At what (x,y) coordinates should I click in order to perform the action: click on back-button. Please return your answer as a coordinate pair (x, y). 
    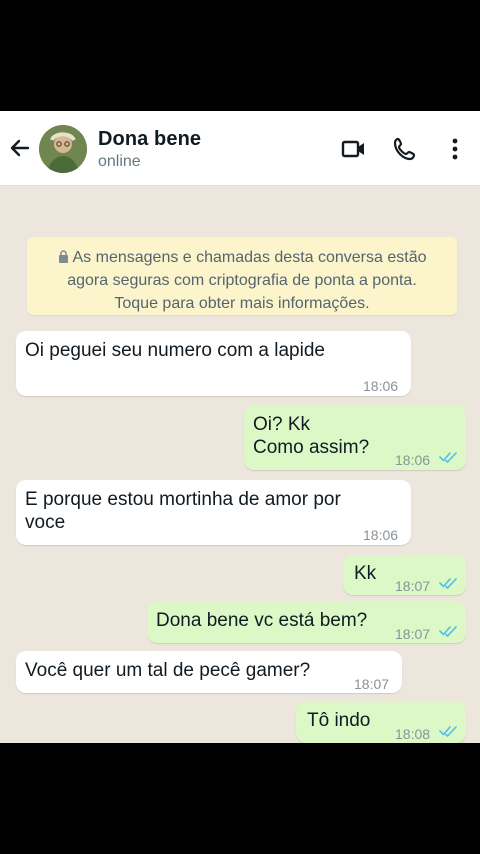
    Looking at the image, I should click on (20, 148).